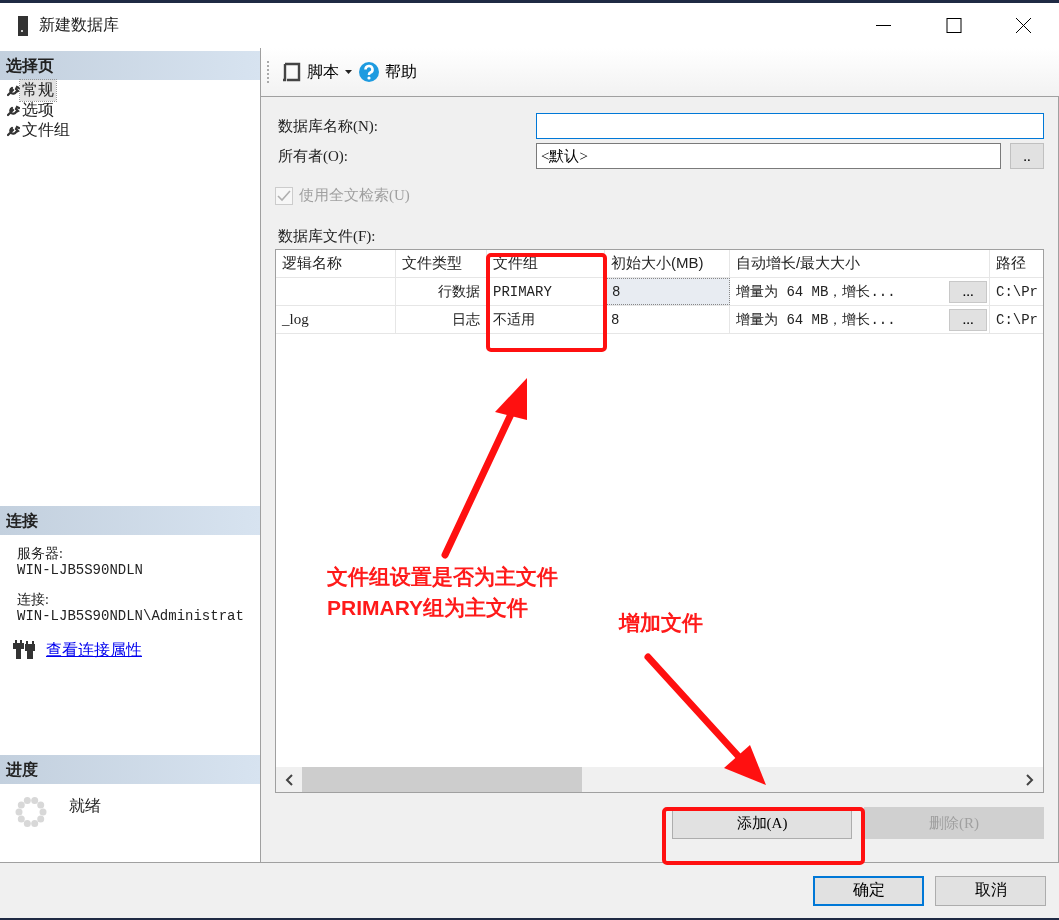 This screenshot has width=1059, height=920. Describe the element at coordinates (884, 25) in the screenshot. I see `minimize-icon` at that location.